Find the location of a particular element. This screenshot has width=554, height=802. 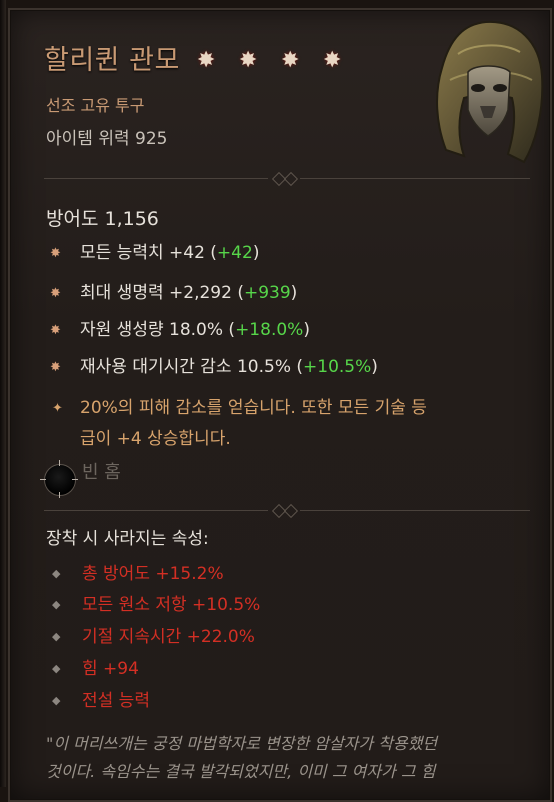

lost-property-text: 모든 원소 저항 +10.5% is located at coordinates (171, 605).